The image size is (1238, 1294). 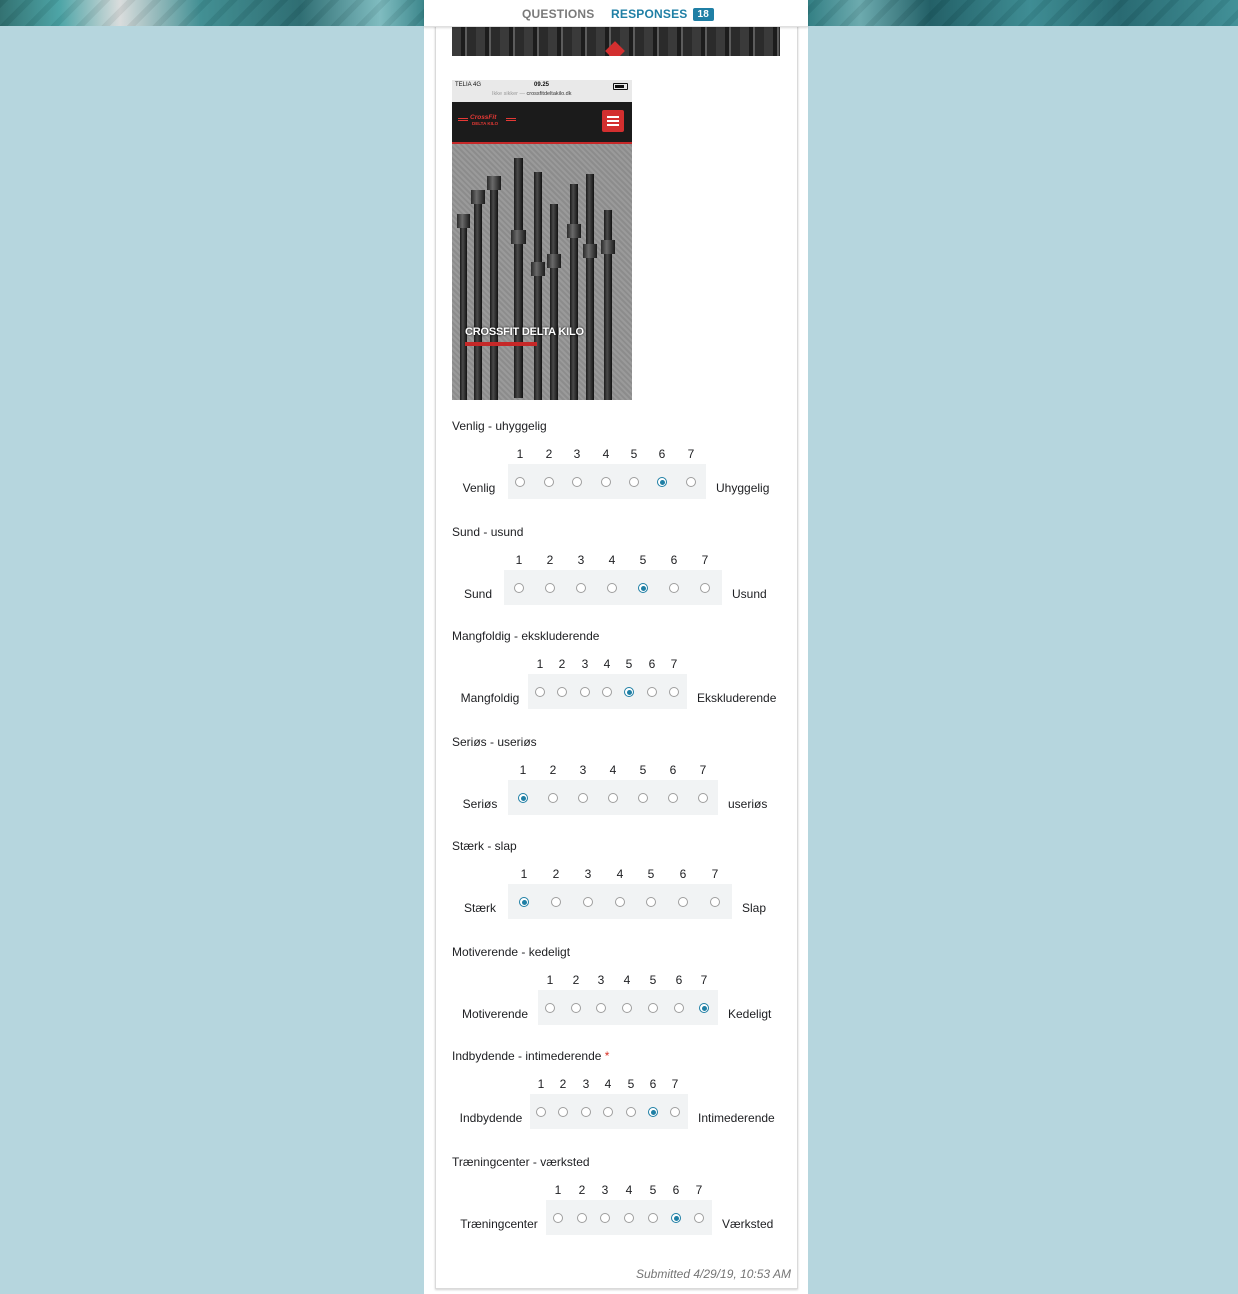 I want to click on question-title: Indbydende - intimederende *, so click(x=530, y=1056).